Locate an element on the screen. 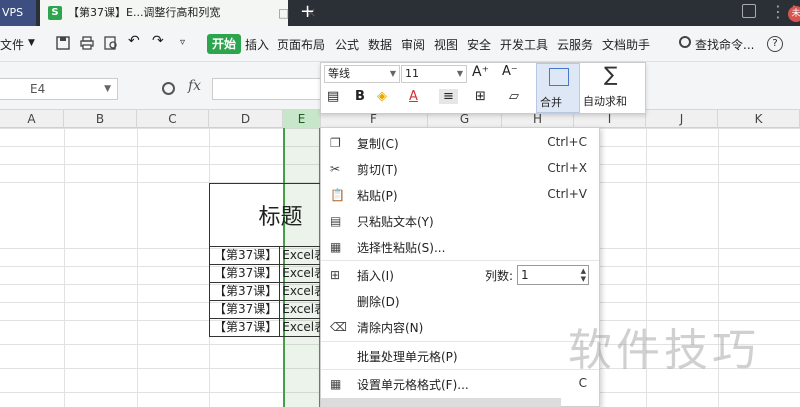 The height and width of the screenshot is (407, 800). copy-icon: ❐ is located at coordinates (335, 143).